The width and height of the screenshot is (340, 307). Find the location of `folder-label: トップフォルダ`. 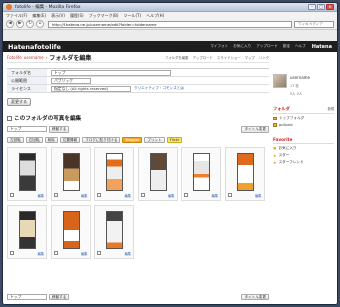

folder-label: トップフォルダ is located at coordinates (292, 118).